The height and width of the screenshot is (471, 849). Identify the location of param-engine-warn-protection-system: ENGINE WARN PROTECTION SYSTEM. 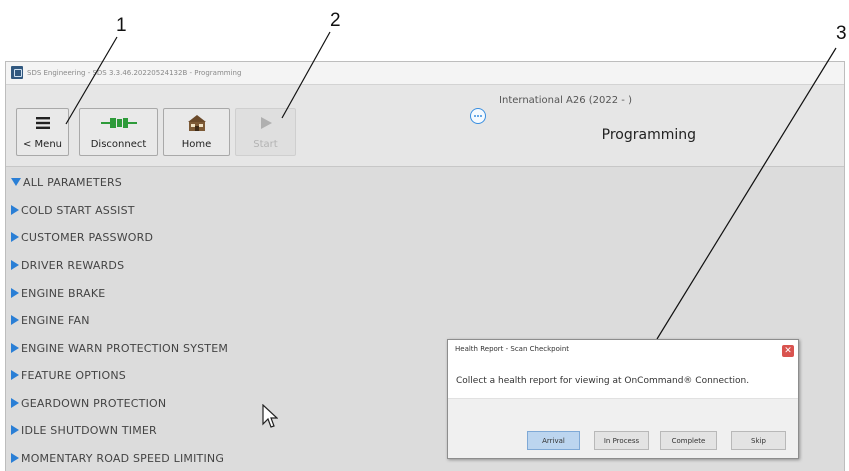
(119, 349).